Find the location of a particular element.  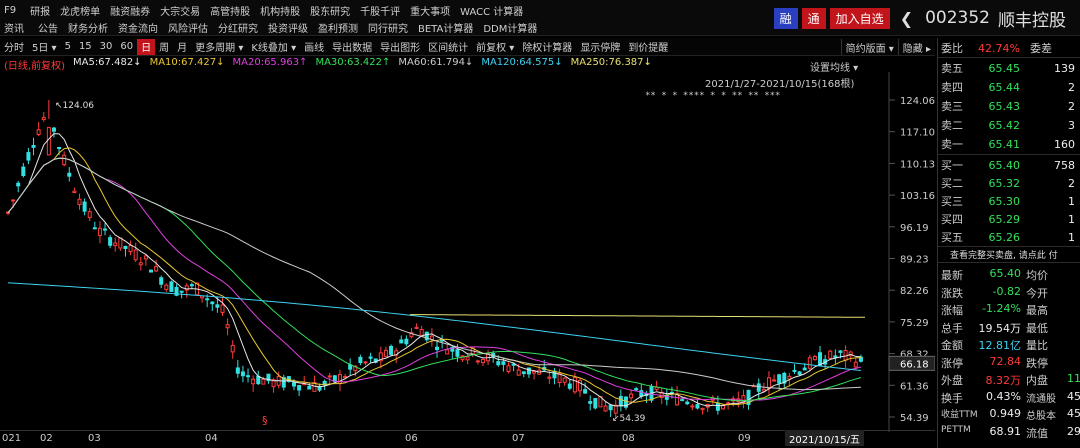

order-volume: 1 is located at coordinates (1071, 237).